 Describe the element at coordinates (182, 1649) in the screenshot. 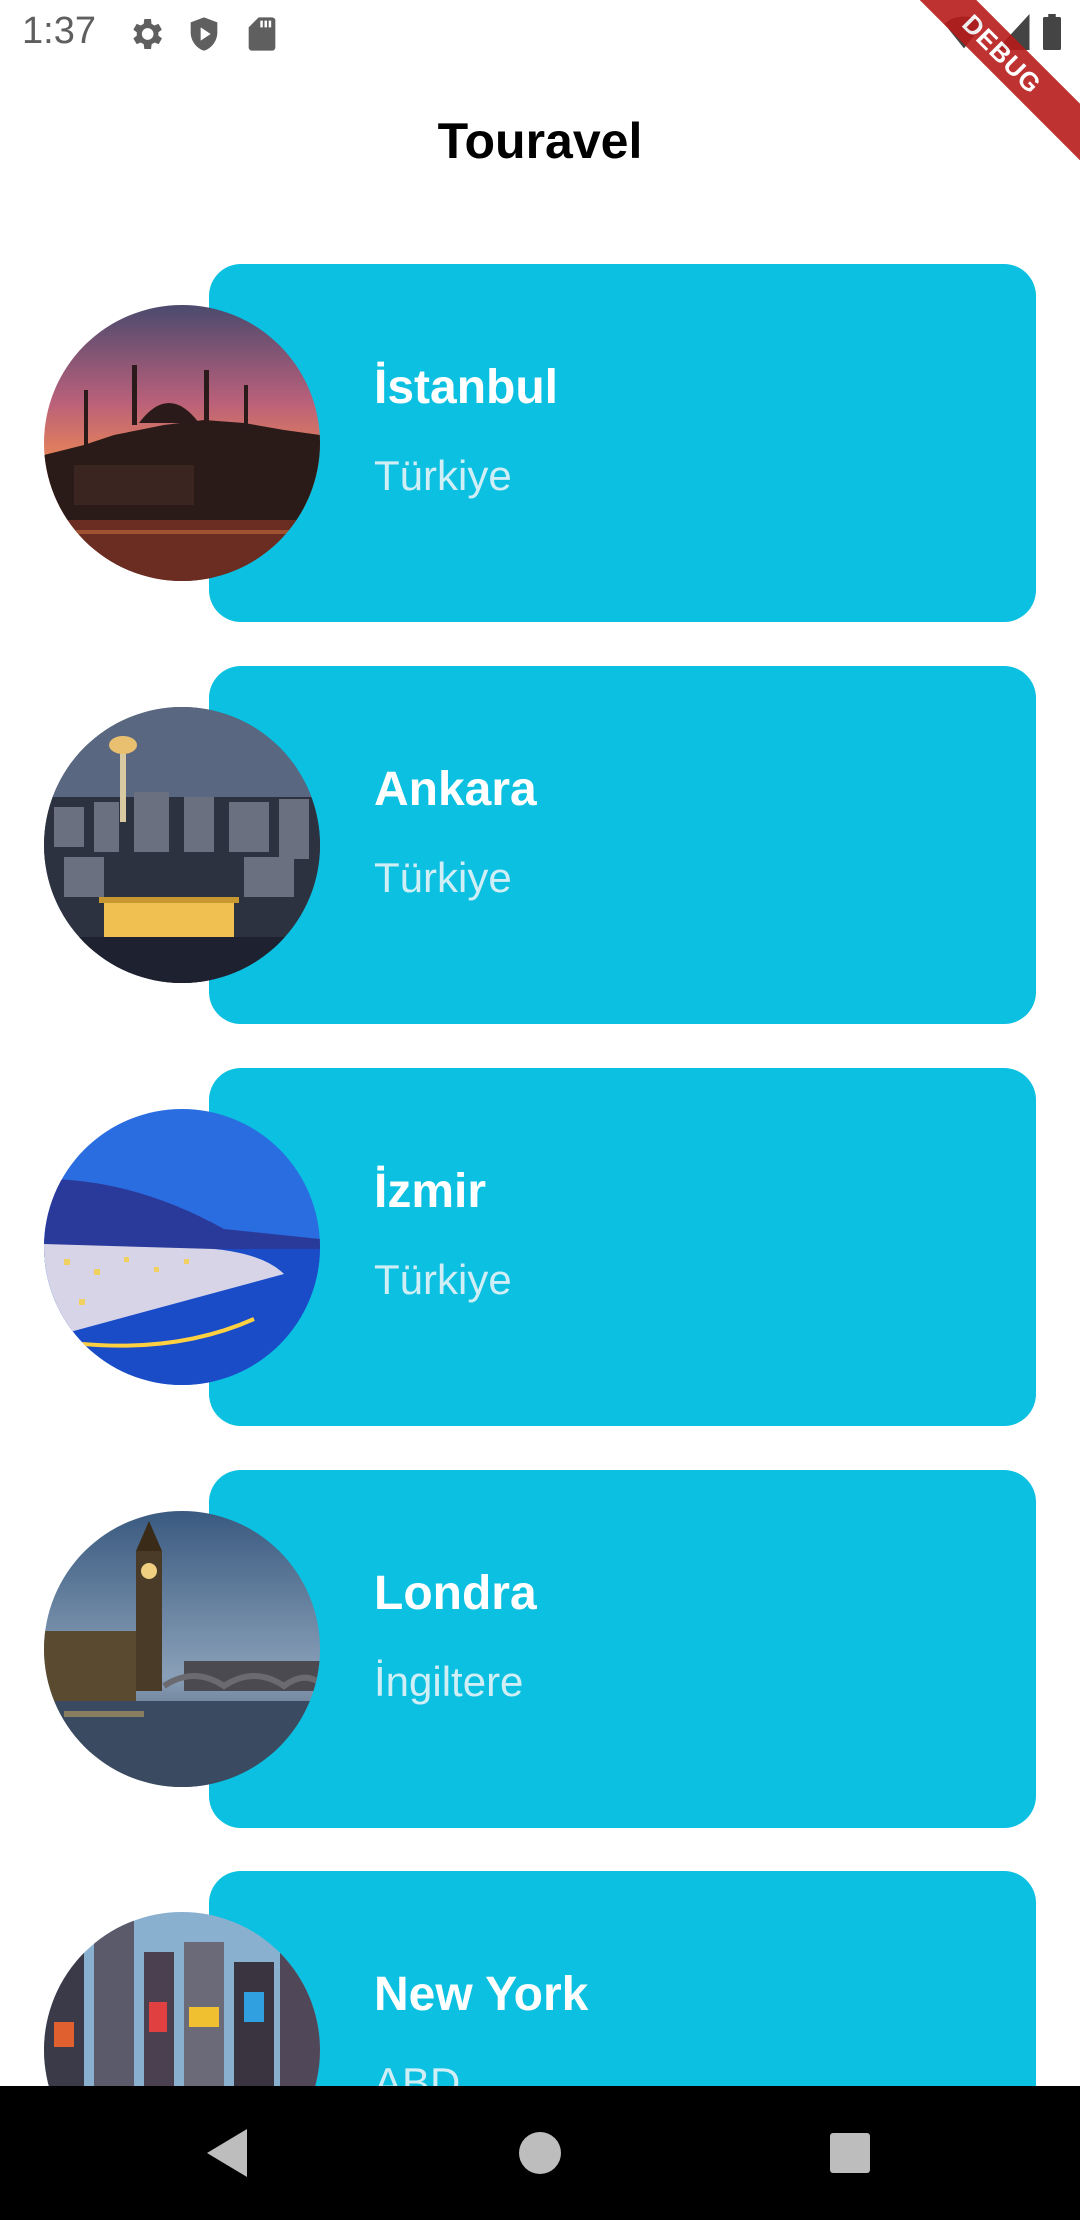

I see `londra-photo` at that location.